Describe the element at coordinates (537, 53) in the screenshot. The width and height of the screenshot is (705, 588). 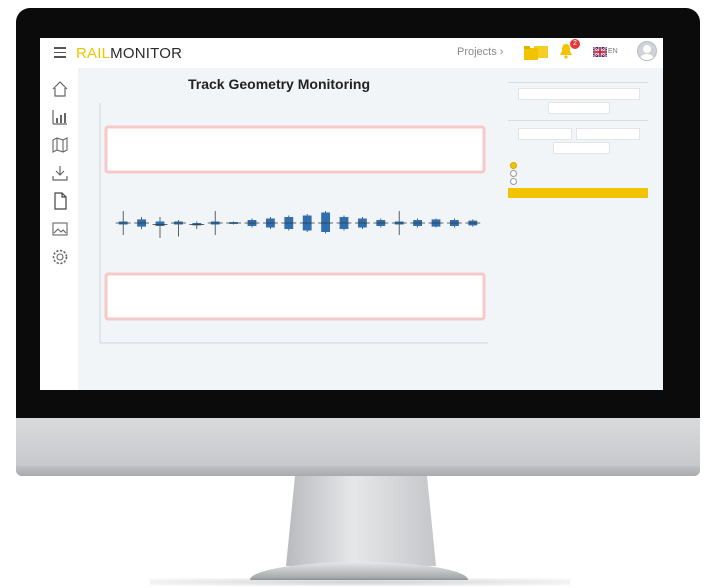
I see `folder-icon` at that location.